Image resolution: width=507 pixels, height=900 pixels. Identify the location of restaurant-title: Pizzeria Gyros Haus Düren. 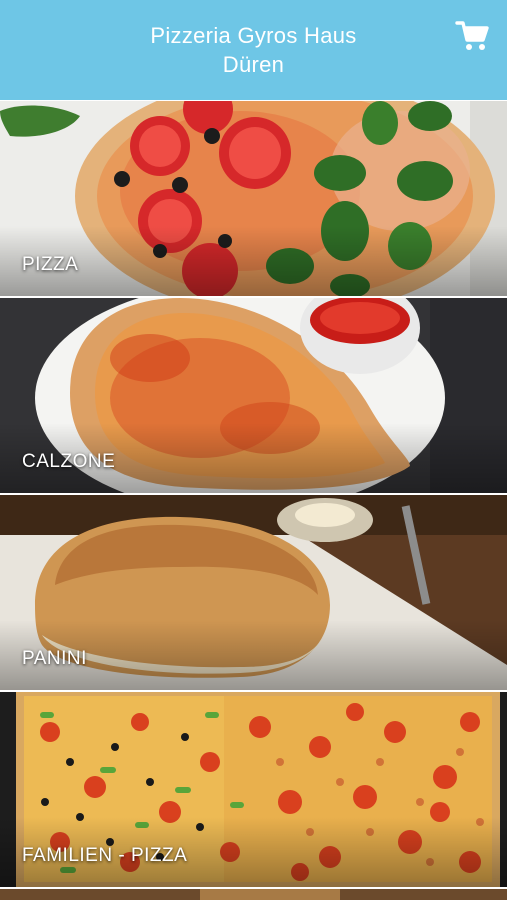
(254, 50).